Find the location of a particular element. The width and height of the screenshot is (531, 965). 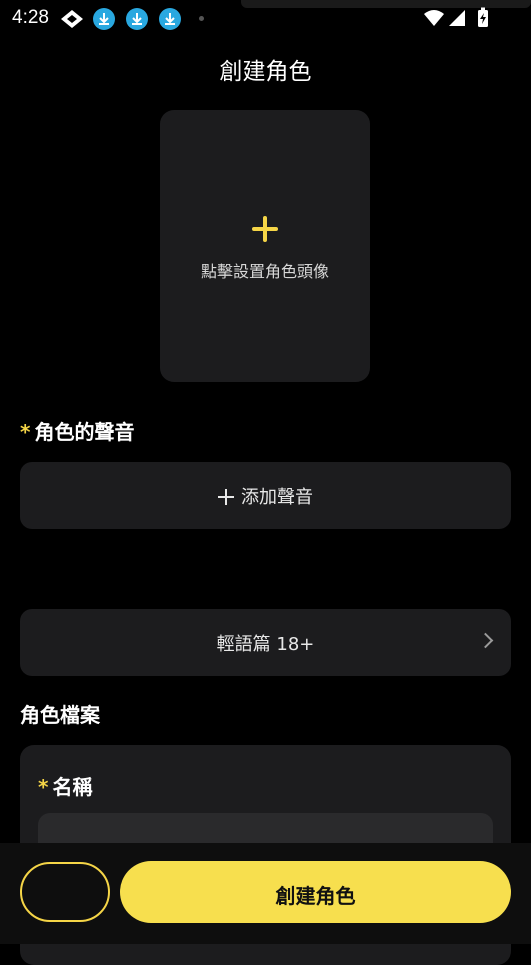

mode-selector: 輕語篇 18+ is located at coordinates (265, 642).